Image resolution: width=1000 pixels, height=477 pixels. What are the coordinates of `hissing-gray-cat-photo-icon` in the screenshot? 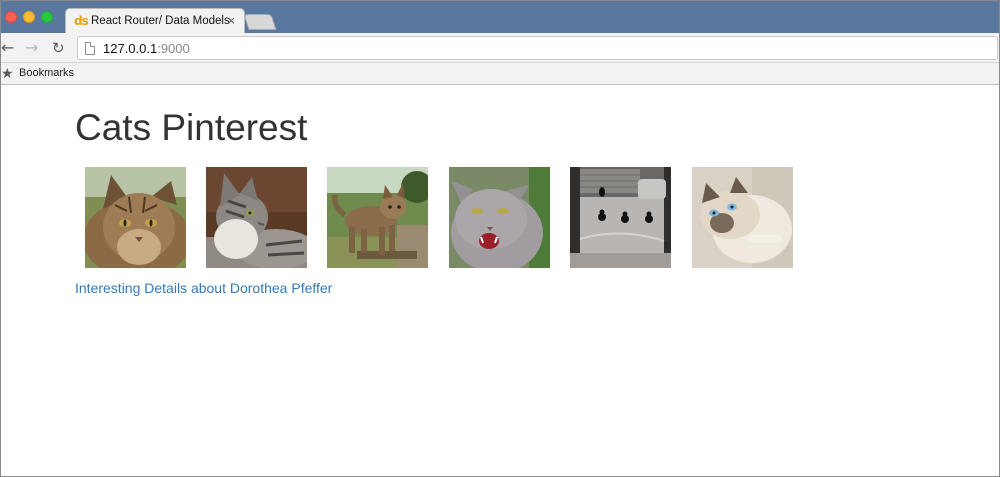 It's located at (499, 217).